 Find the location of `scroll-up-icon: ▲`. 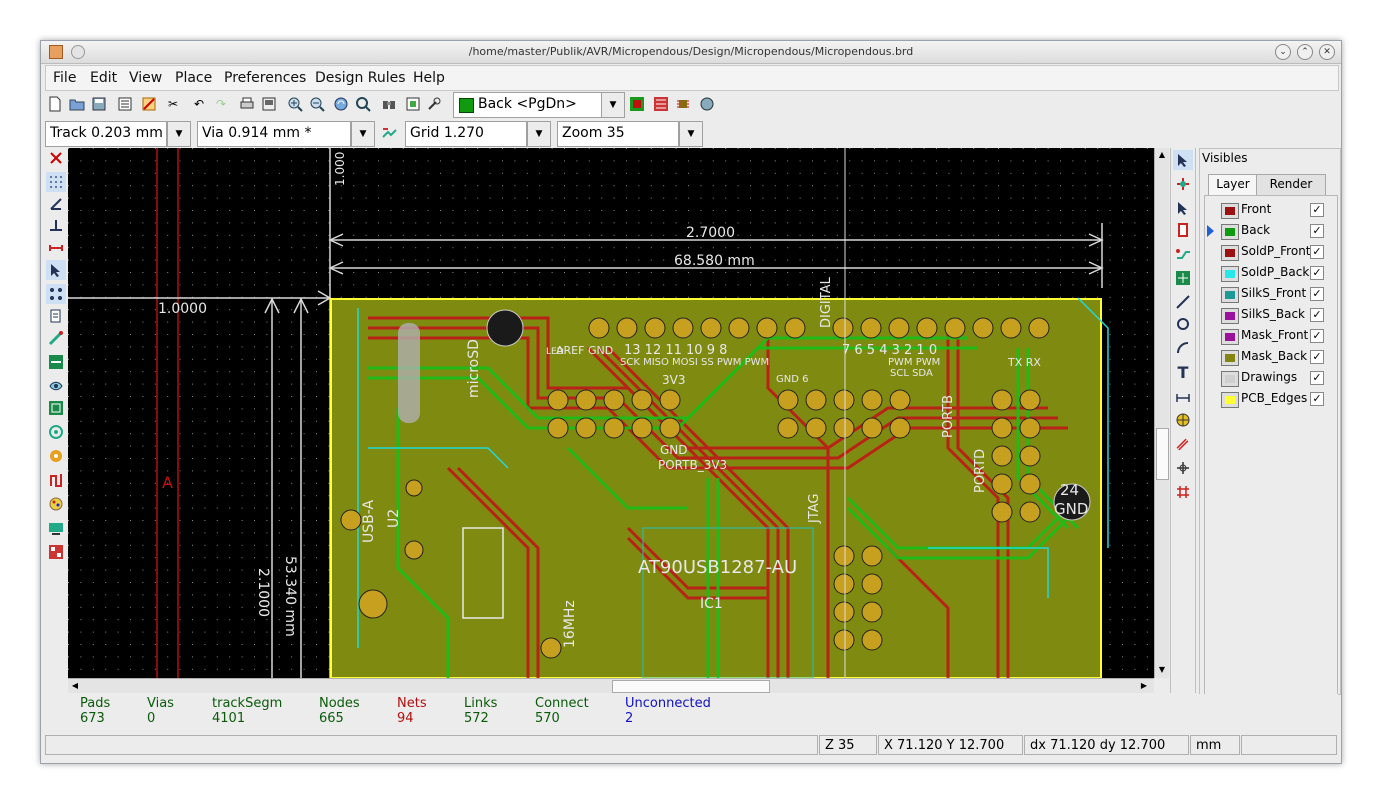

scroll-up-icon: ▲ is located at coordinates (1162, 155).